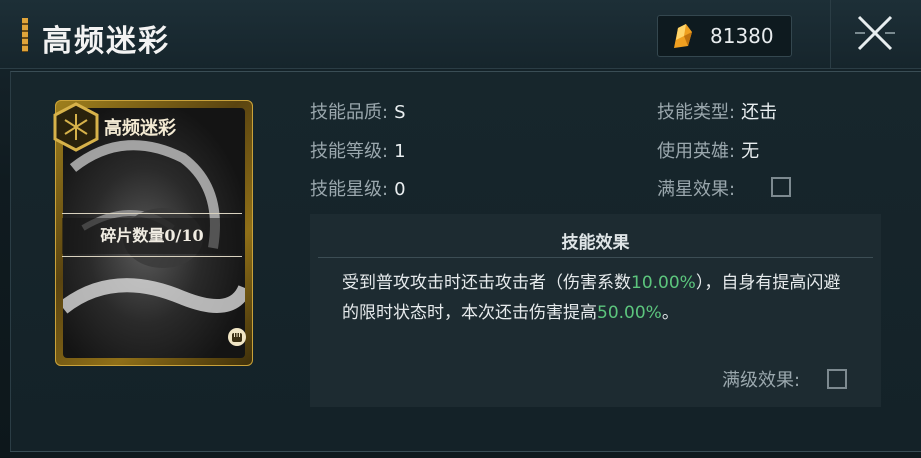  I want to click on skill-level: 技能等级: 1, so click(358, 150).